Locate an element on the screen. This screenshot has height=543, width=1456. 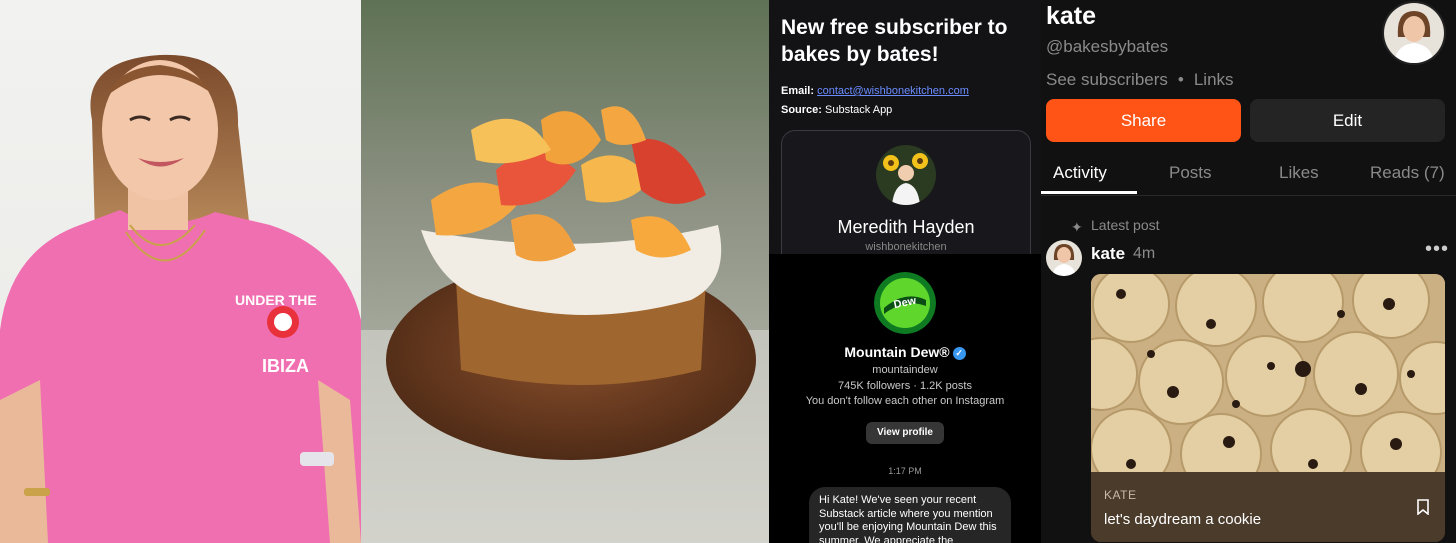
dm-follow-status: You don't follow each other on Instagram is located at coordinates (905, 401).